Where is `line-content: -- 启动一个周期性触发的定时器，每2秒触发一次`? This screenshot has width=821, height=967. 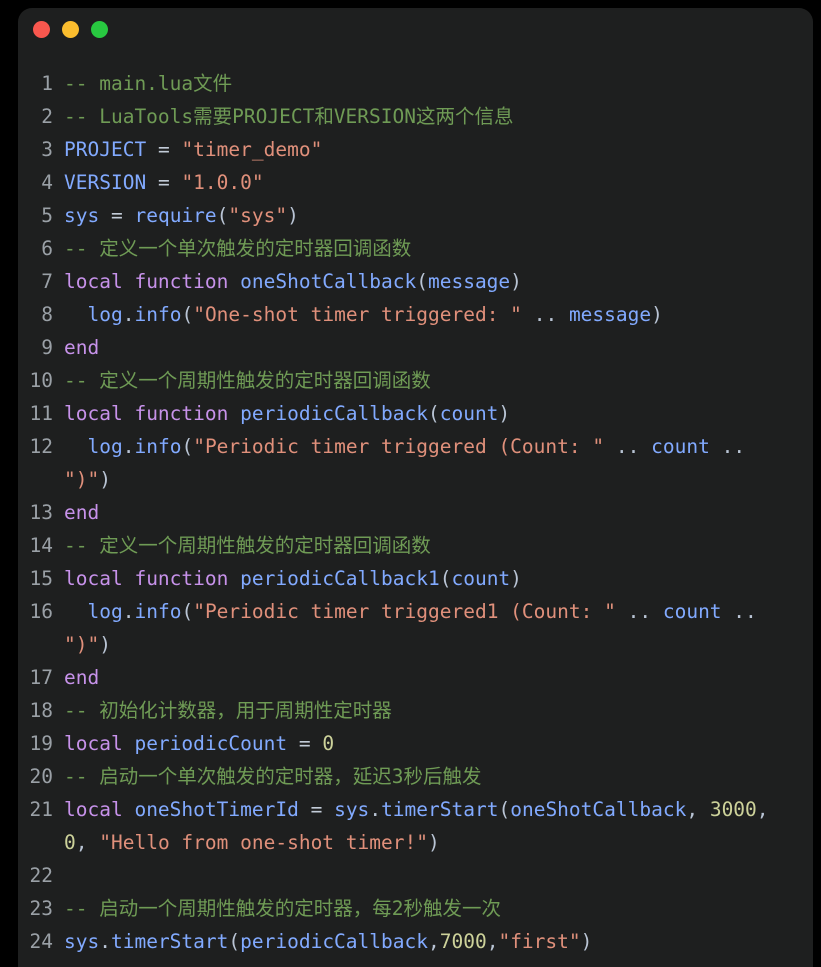
line-content: -- 启动一个周期性触发的定时器，每2秒触发一次 is located at coordinates (435, 908).